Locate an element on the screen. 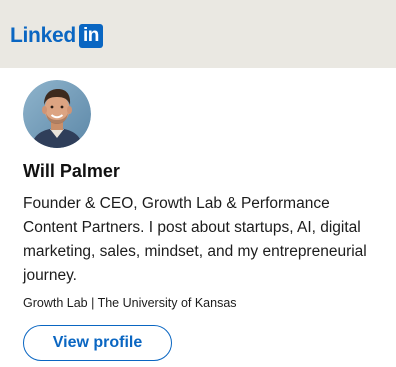  profile-company: Growth Lab | The University of Kansas is located at coordinates (130, 303).